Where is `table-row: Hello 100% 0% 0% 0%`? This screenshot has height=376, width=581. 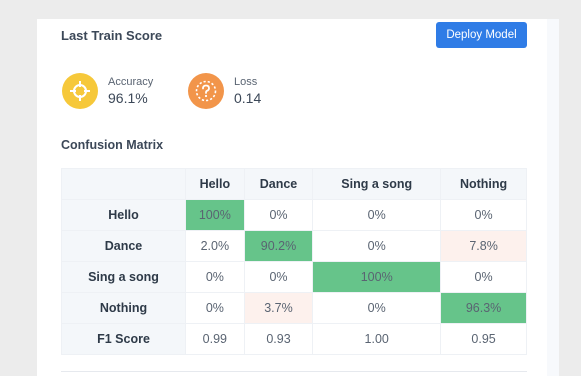 table-row: Hello 100% 0% 0% 0% is located at coordinates (294, 215).